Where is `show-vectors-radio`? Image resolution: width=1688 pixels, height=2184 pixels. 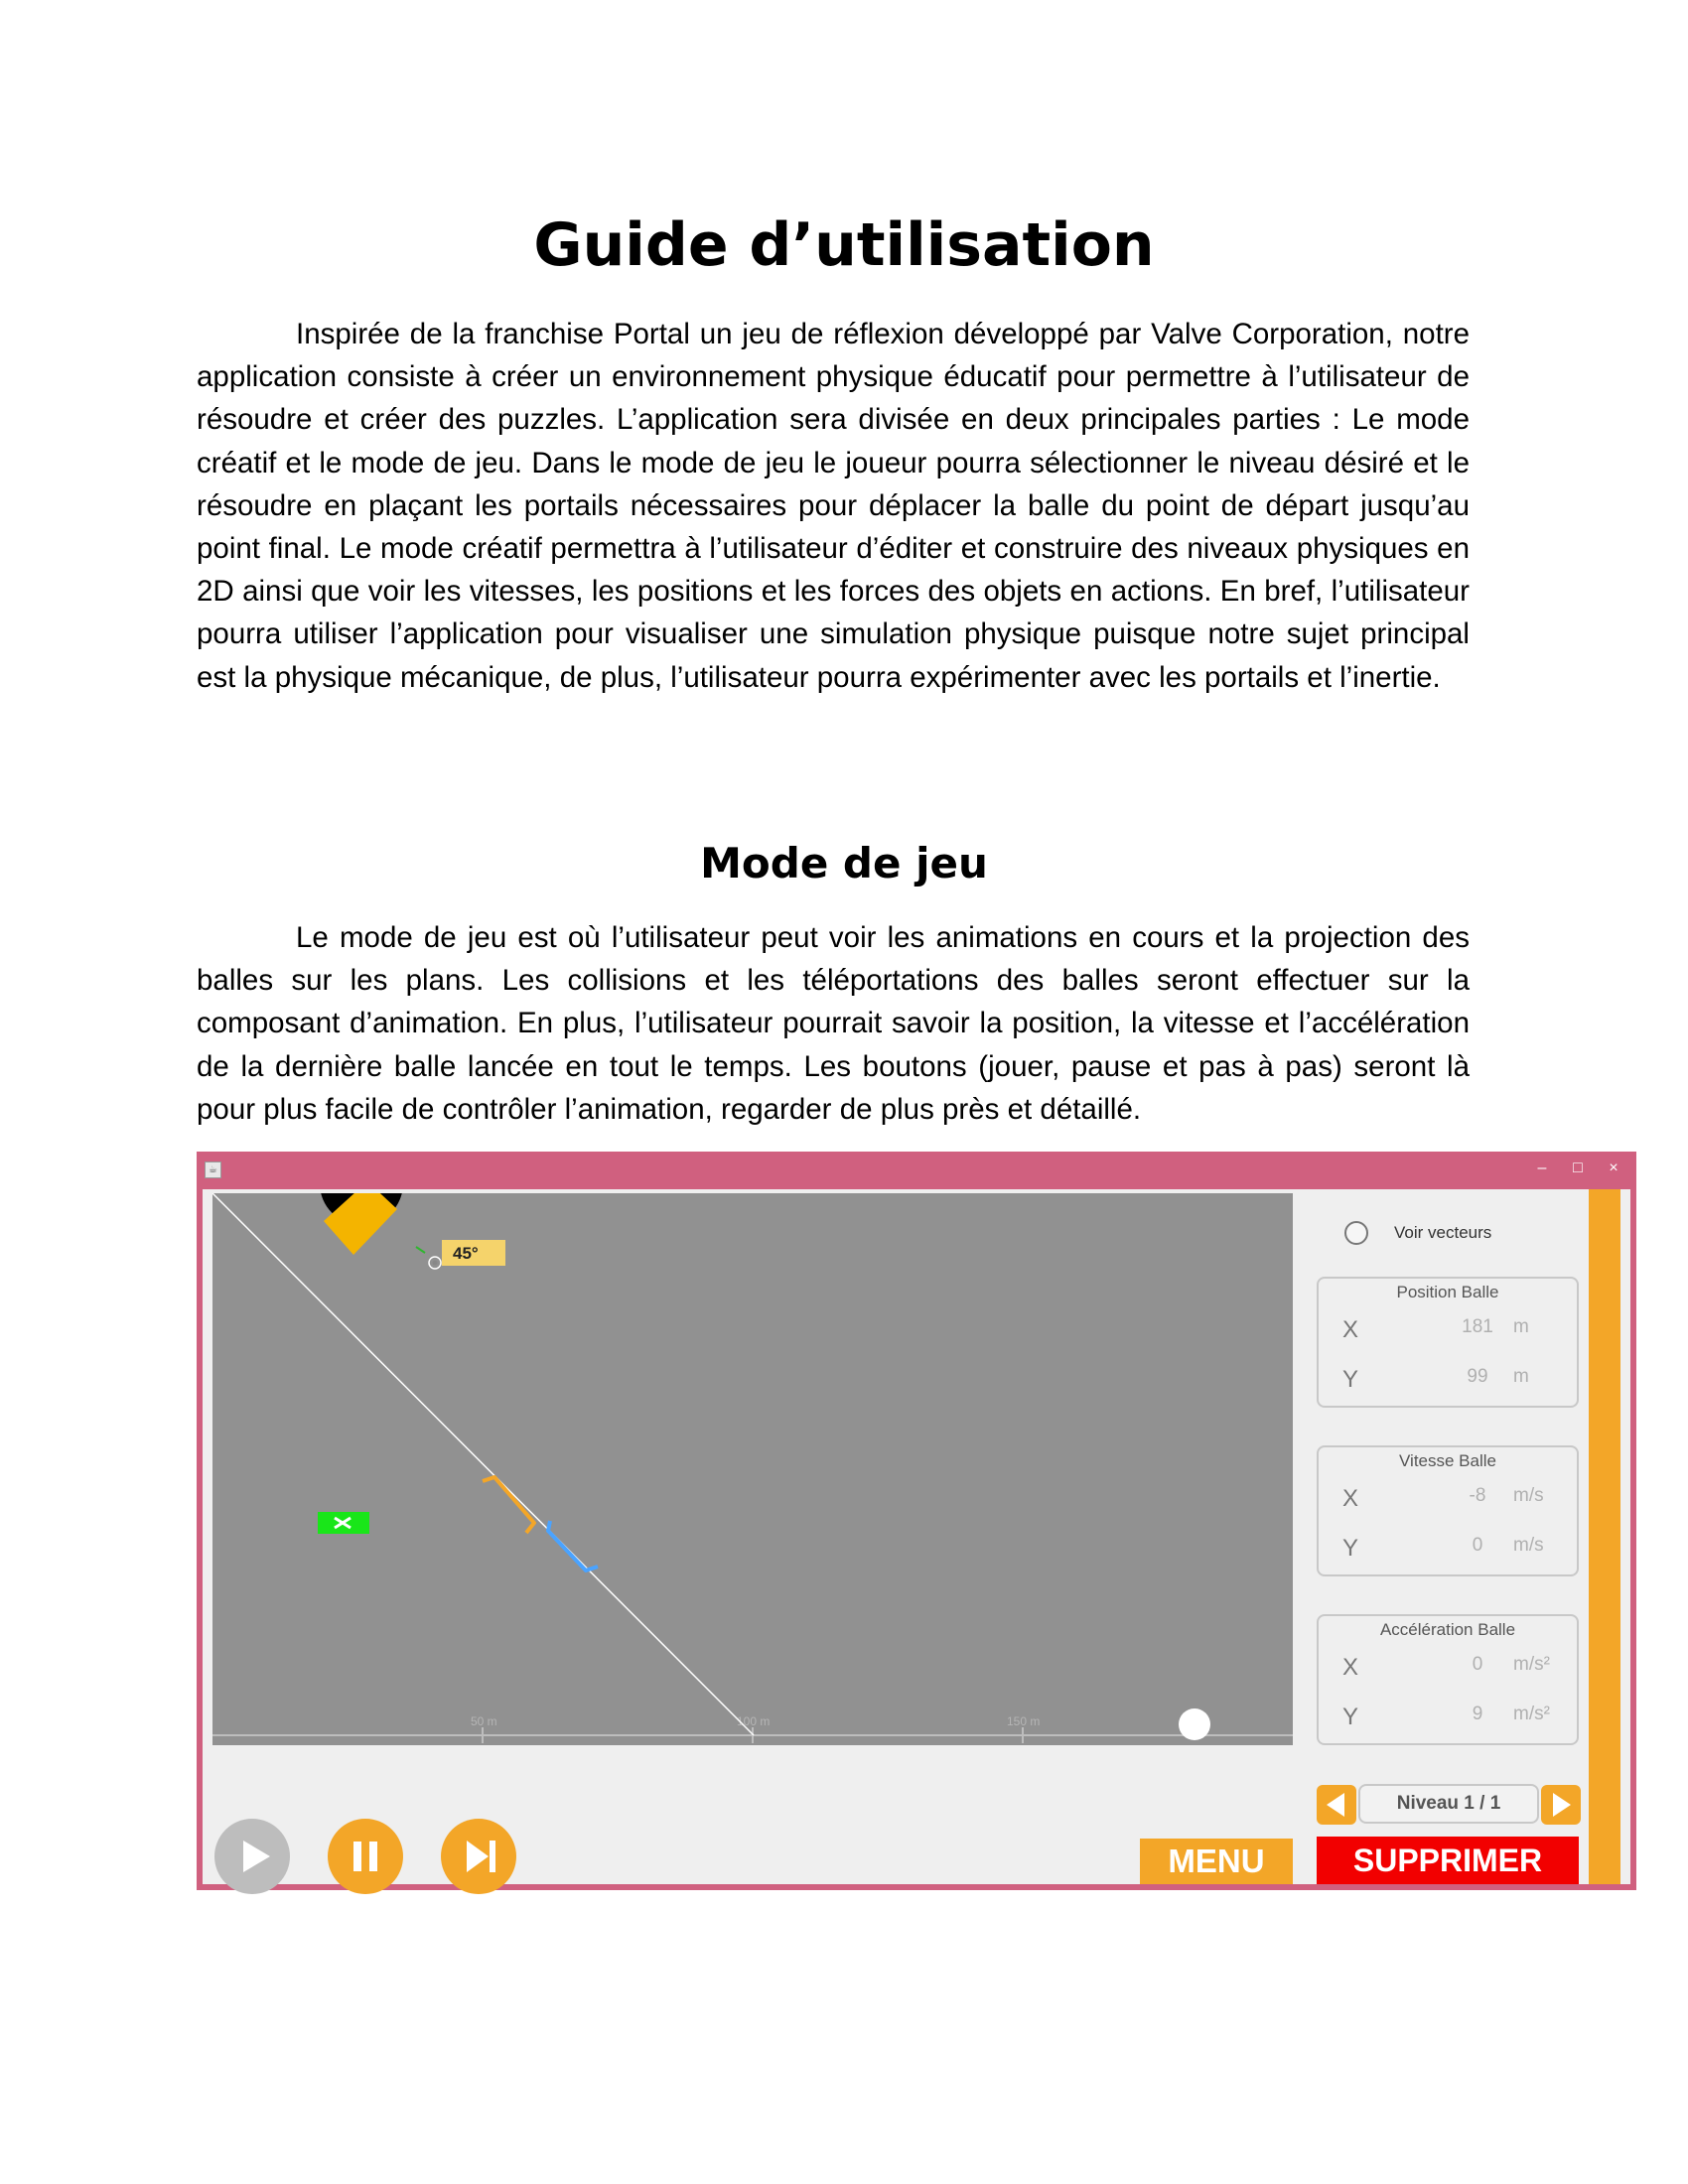
show-vectors-radio is located at coordinates (1356, 1233).